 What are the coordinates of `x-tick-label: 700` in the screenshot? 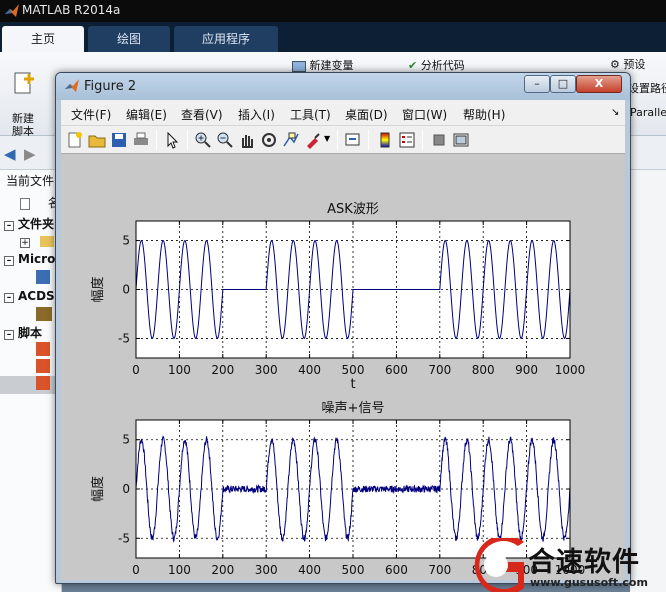 It's located at (439, 370).